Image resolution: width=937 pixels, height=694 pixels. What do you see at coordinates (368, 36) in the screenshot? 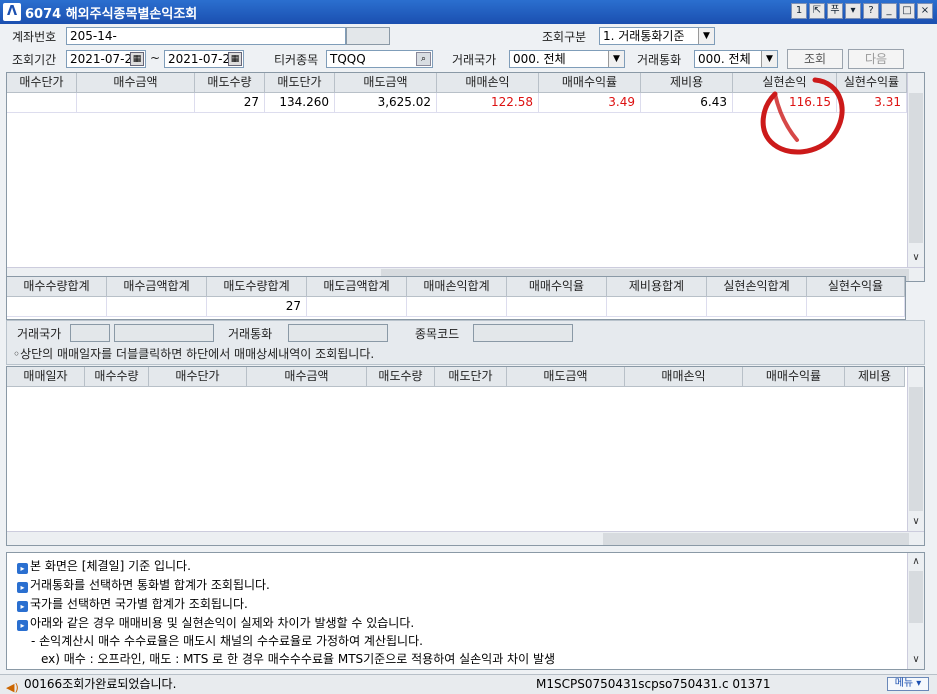
I see `account-name-field` at bounding box center [368, 36].